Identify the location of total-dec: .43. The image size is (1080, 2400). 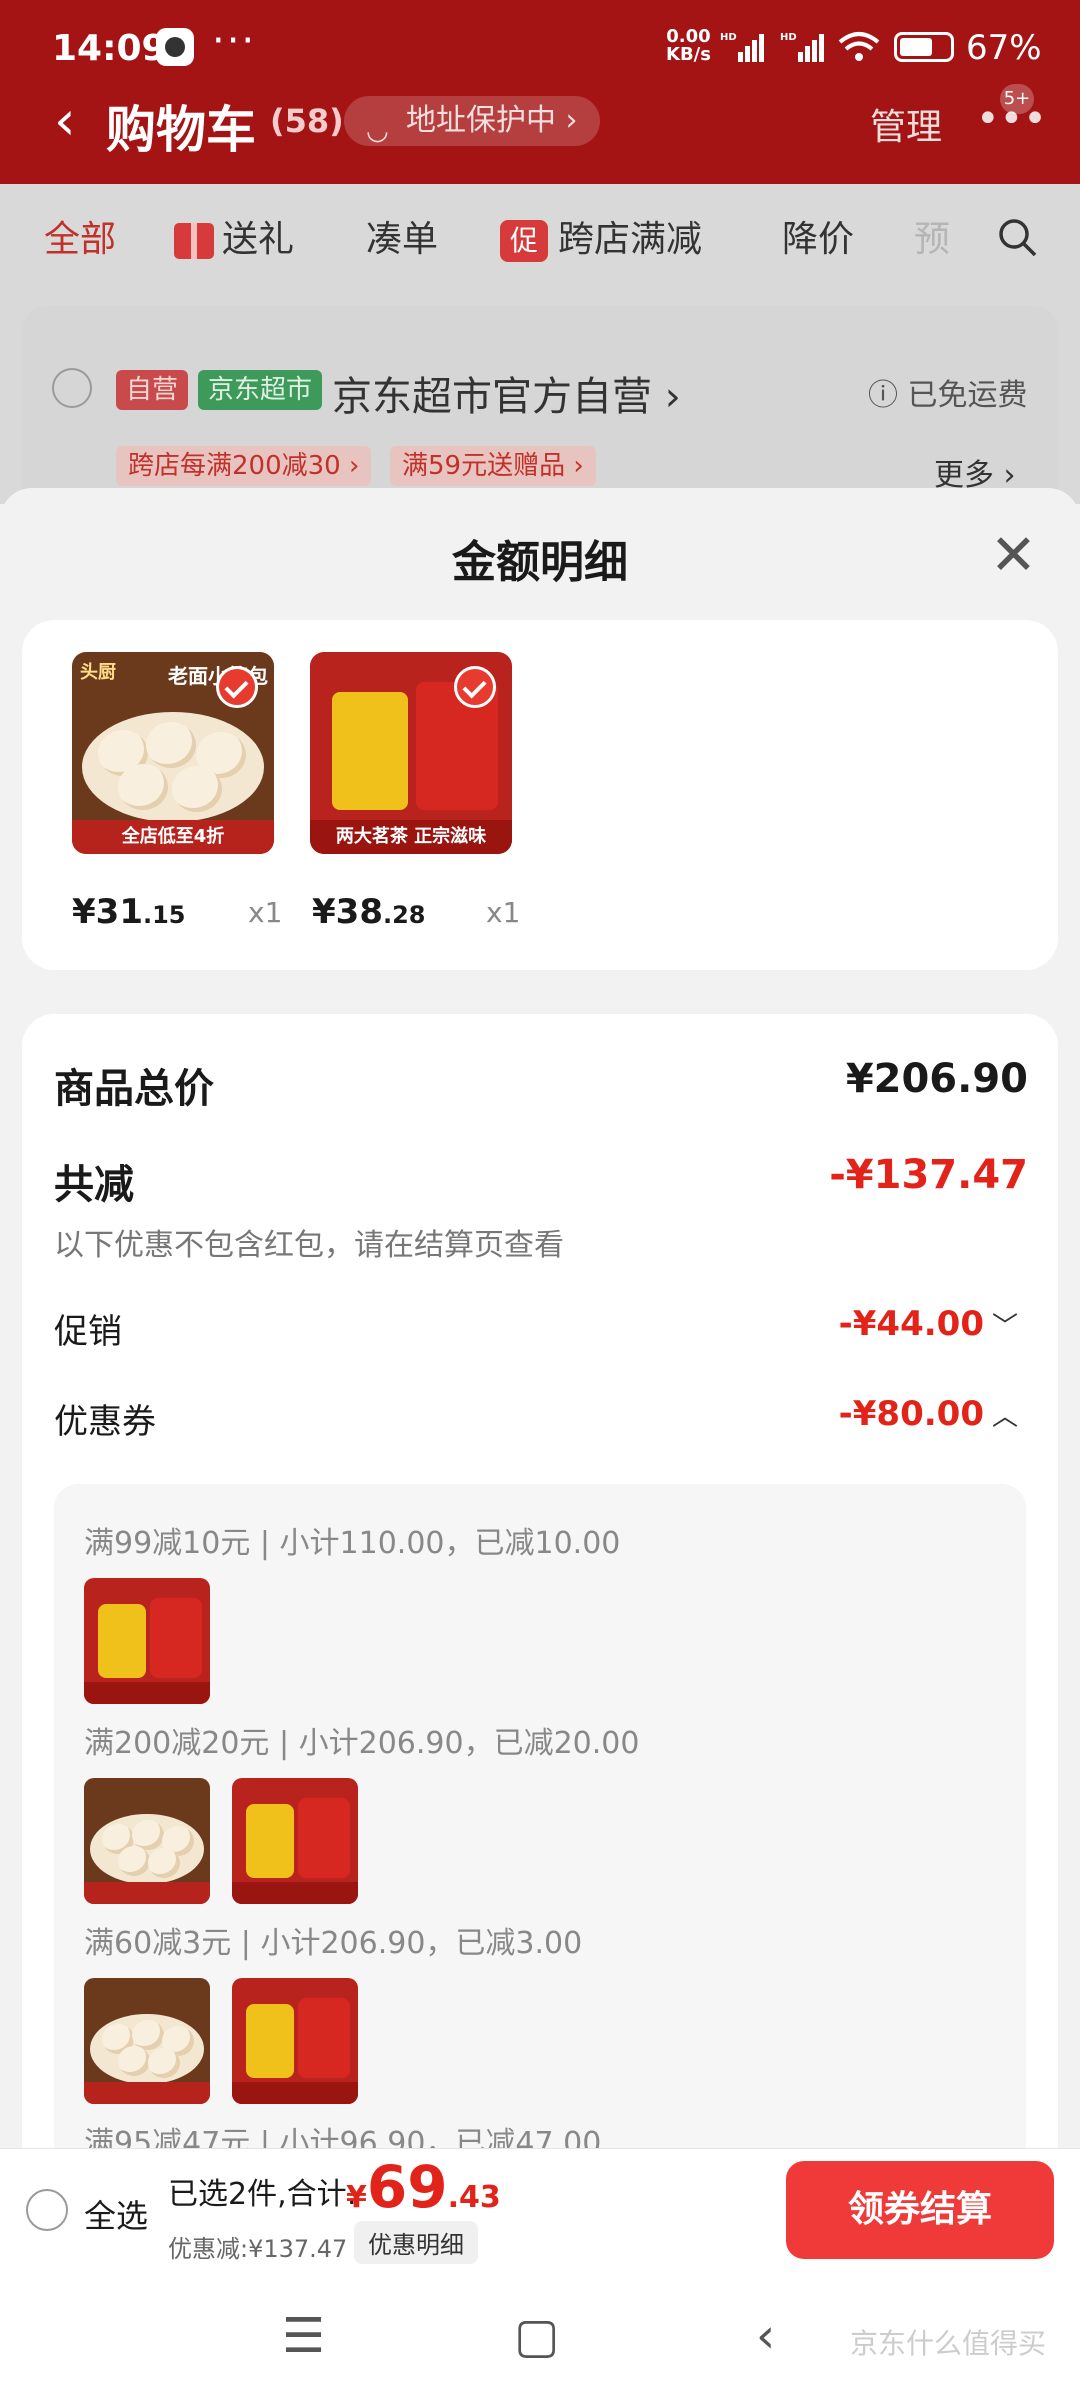
(474, 2197).